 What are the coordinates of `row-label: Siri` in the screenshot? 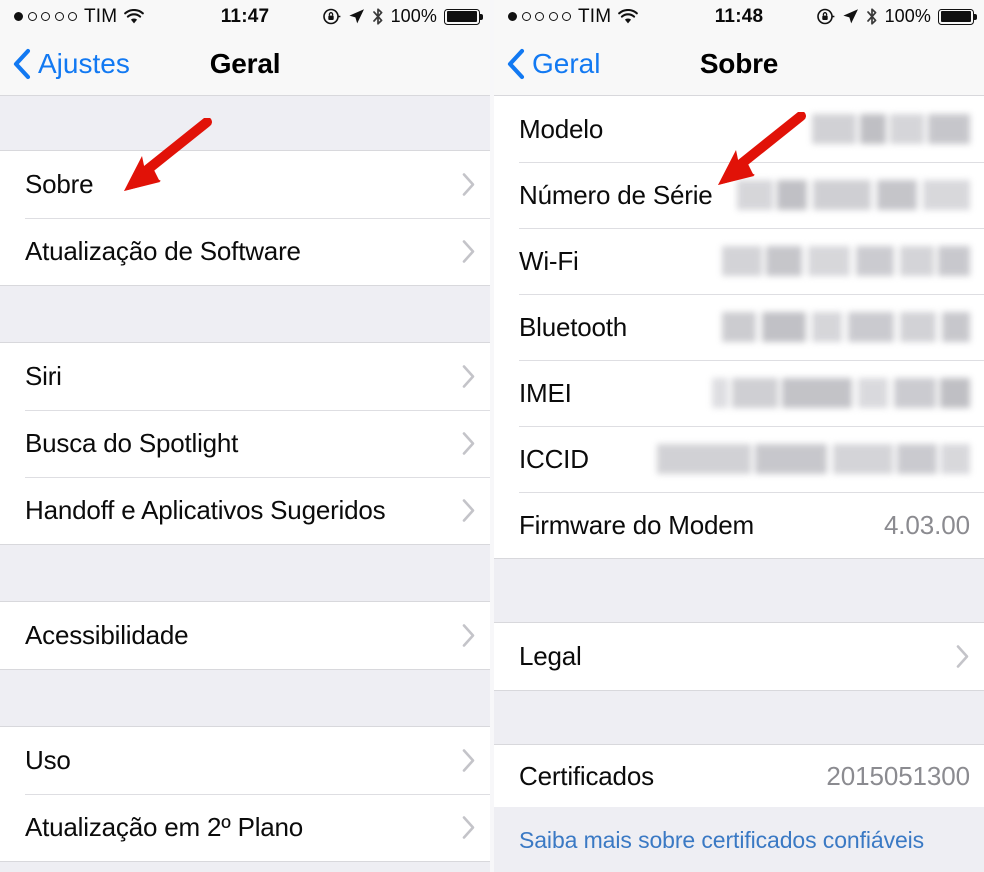 It's located at (43, 376).